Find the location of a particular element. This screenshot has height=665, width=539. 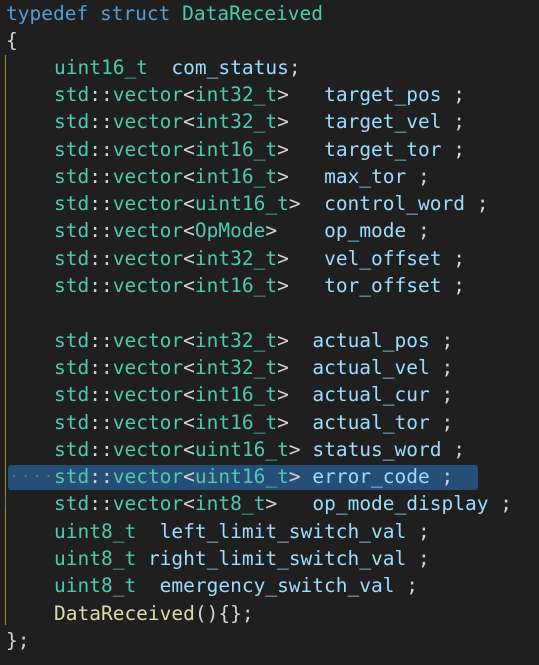

typedef-keyword: typedef is located at coordinates (47, 13).